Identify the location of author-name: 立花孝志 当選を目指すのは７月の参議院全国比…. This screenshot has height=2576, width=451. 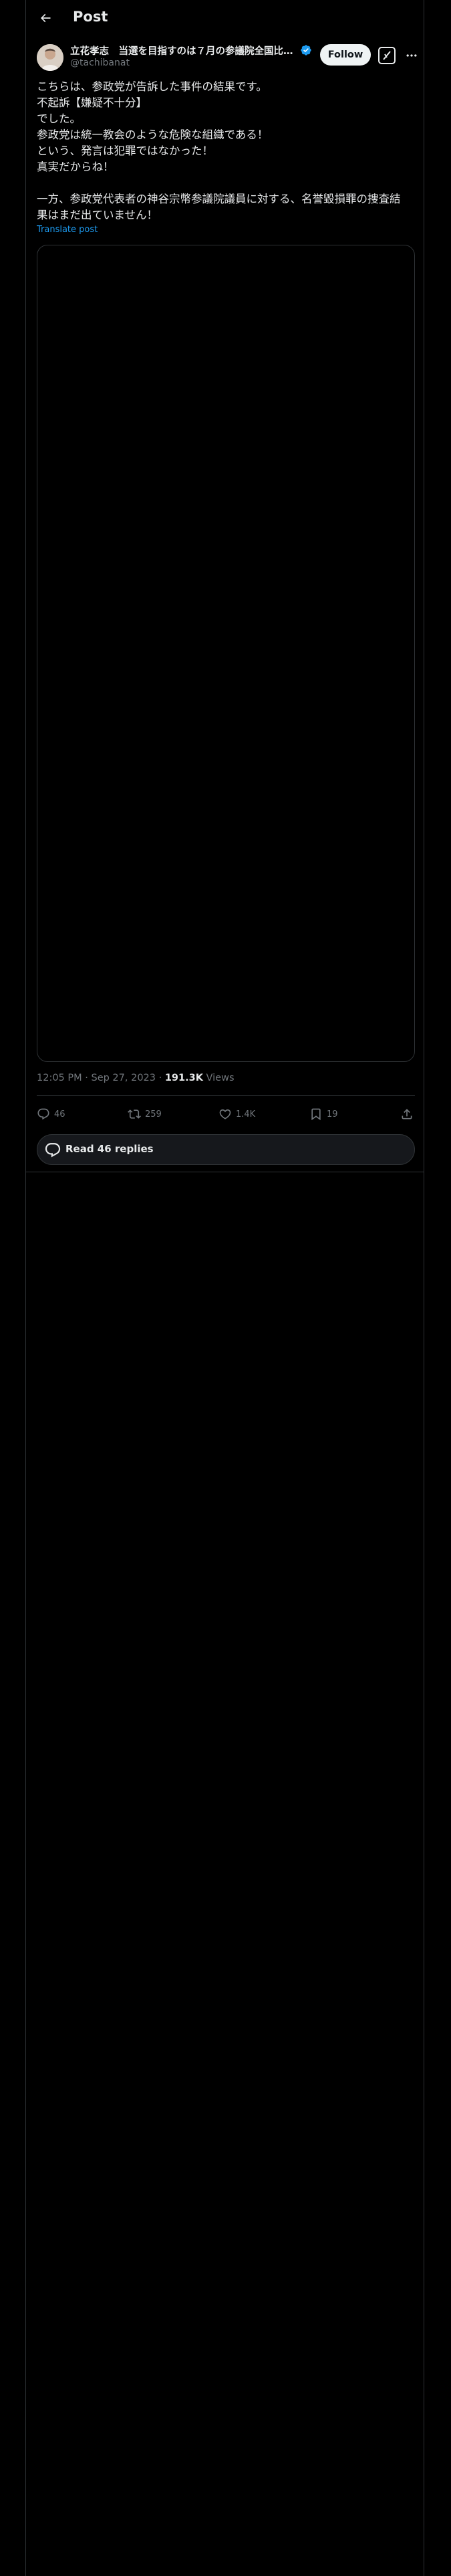
(183, 50).